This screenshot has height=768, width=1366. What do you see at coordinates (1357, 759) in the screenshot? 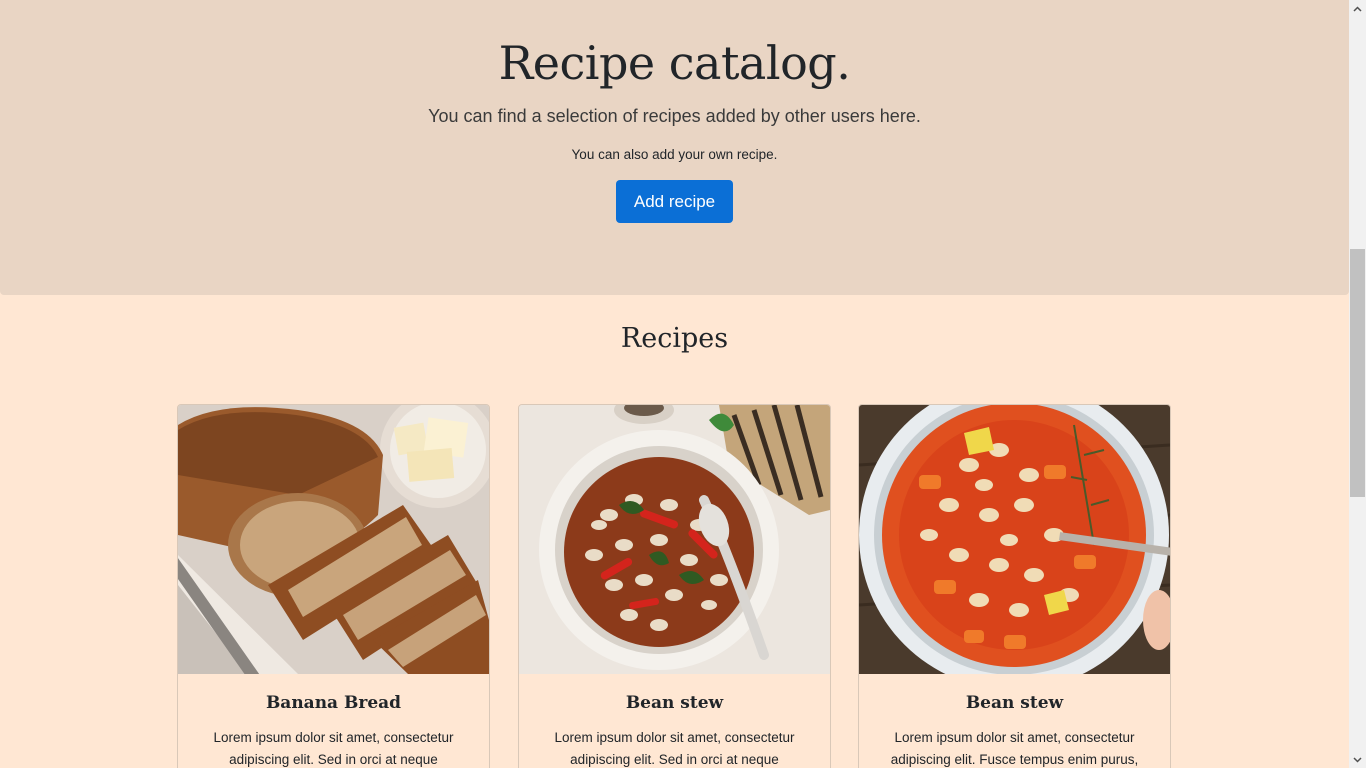
I see `scroll-down-icon` at bounding box center [1357, 759].